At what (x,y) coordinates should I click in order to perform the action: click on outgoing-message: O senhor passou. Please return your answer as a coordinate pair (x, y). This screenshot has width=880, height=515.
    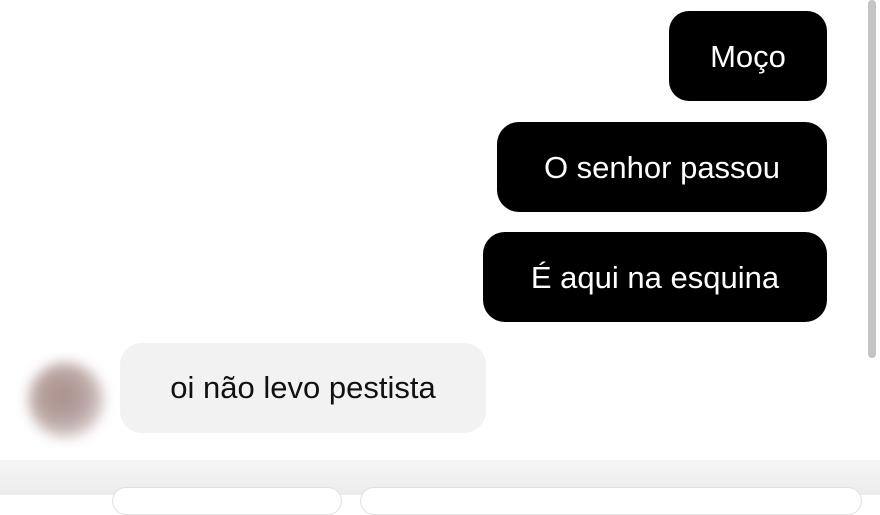
    Looking at the image, I should click on (662, 167).